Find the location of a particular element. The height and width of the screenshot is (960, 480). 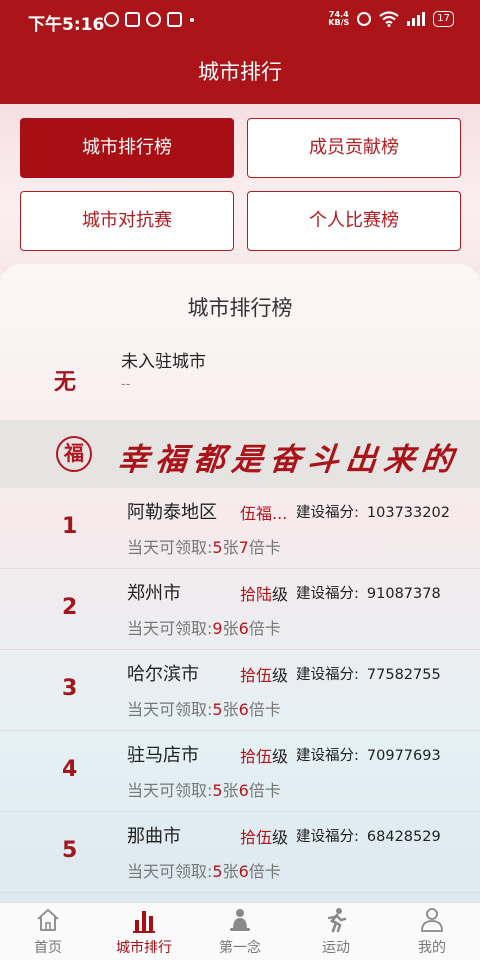

build-points: 建设福分: 91087378 is located at coordinates (368, 594).